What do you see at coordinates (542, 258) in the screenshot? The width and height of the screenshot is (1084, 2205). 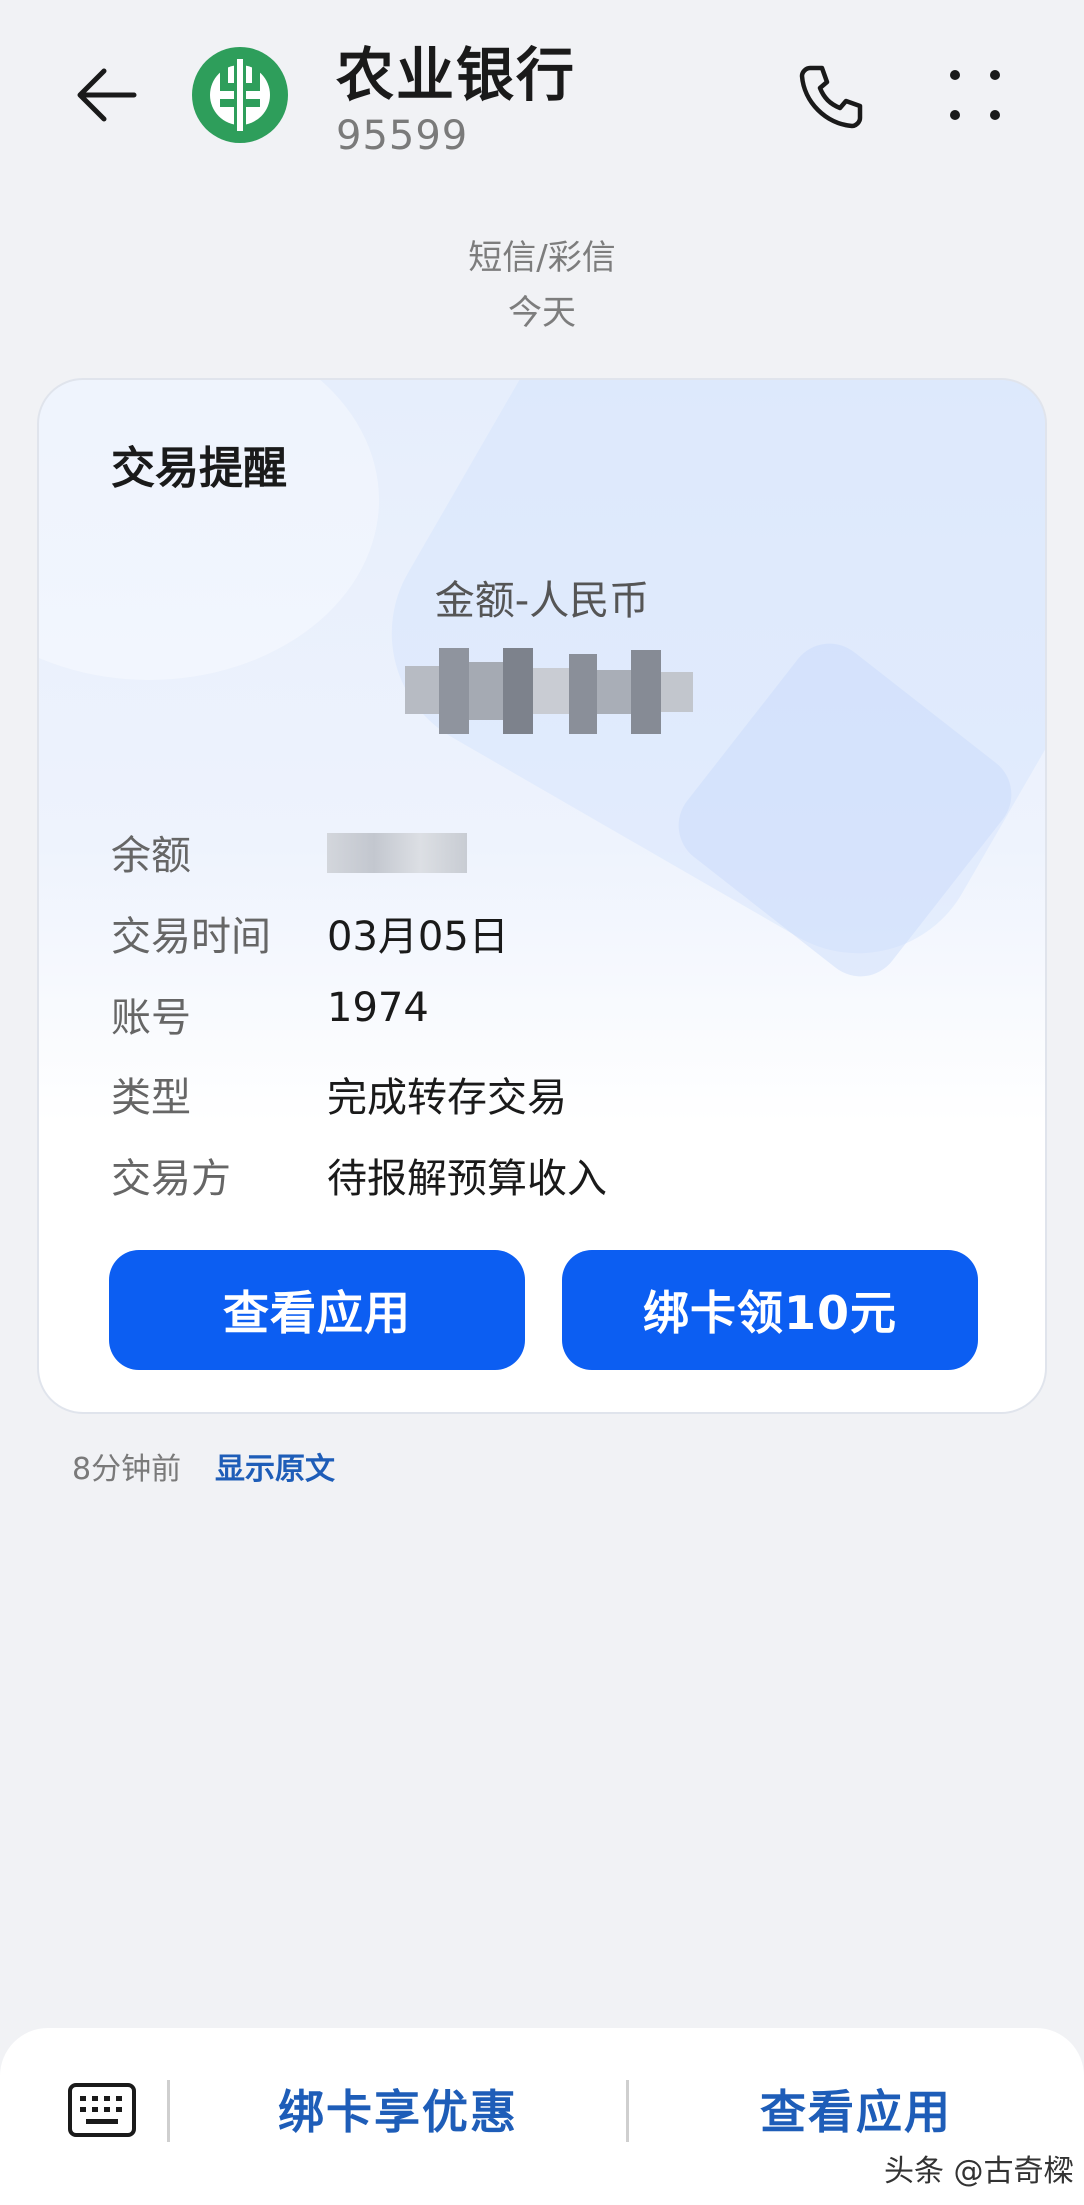 I see `message-channel: 短信/彩信` at bounding box center [542, 258].